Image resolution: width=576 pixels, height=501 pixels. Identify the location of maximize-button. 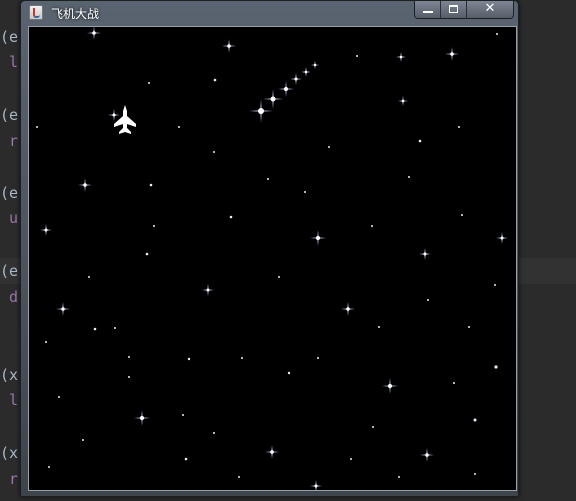
(454, 9).